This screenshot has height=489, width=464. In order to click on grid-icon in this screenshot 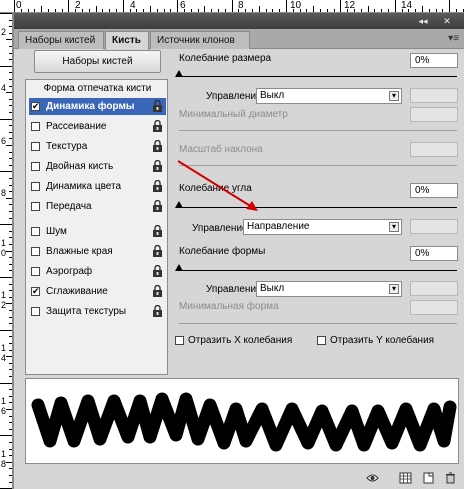, I will do `click(405, 478)`.